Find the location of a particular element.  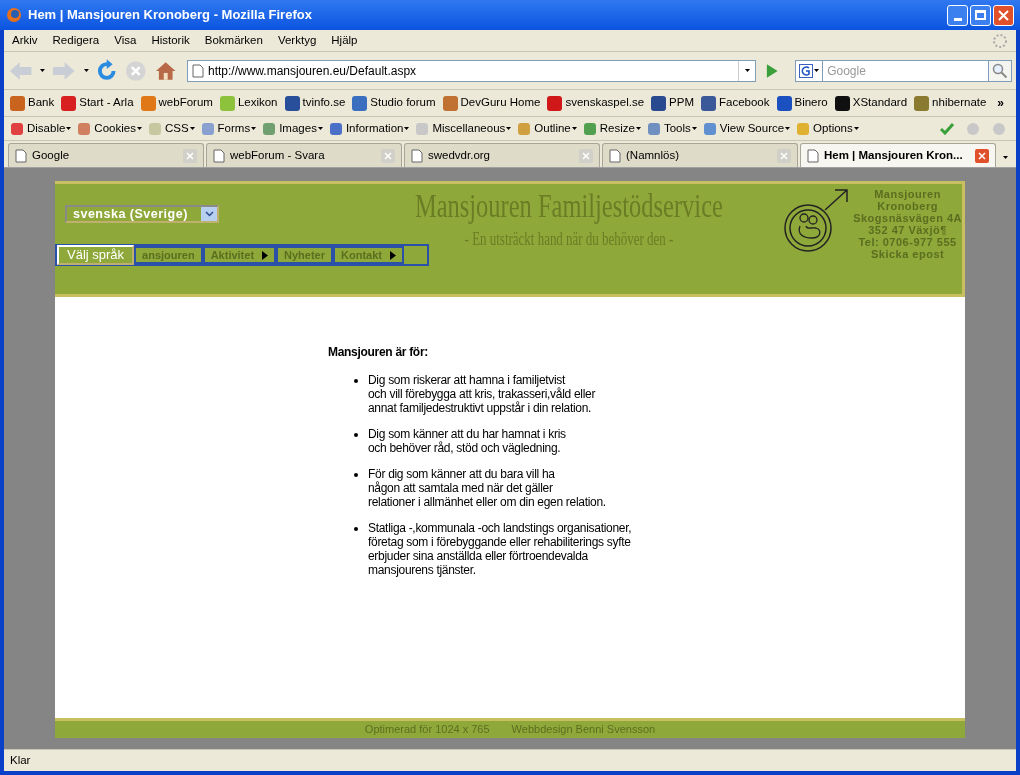

browser-tab: Google is located at coordinates (106, 155).